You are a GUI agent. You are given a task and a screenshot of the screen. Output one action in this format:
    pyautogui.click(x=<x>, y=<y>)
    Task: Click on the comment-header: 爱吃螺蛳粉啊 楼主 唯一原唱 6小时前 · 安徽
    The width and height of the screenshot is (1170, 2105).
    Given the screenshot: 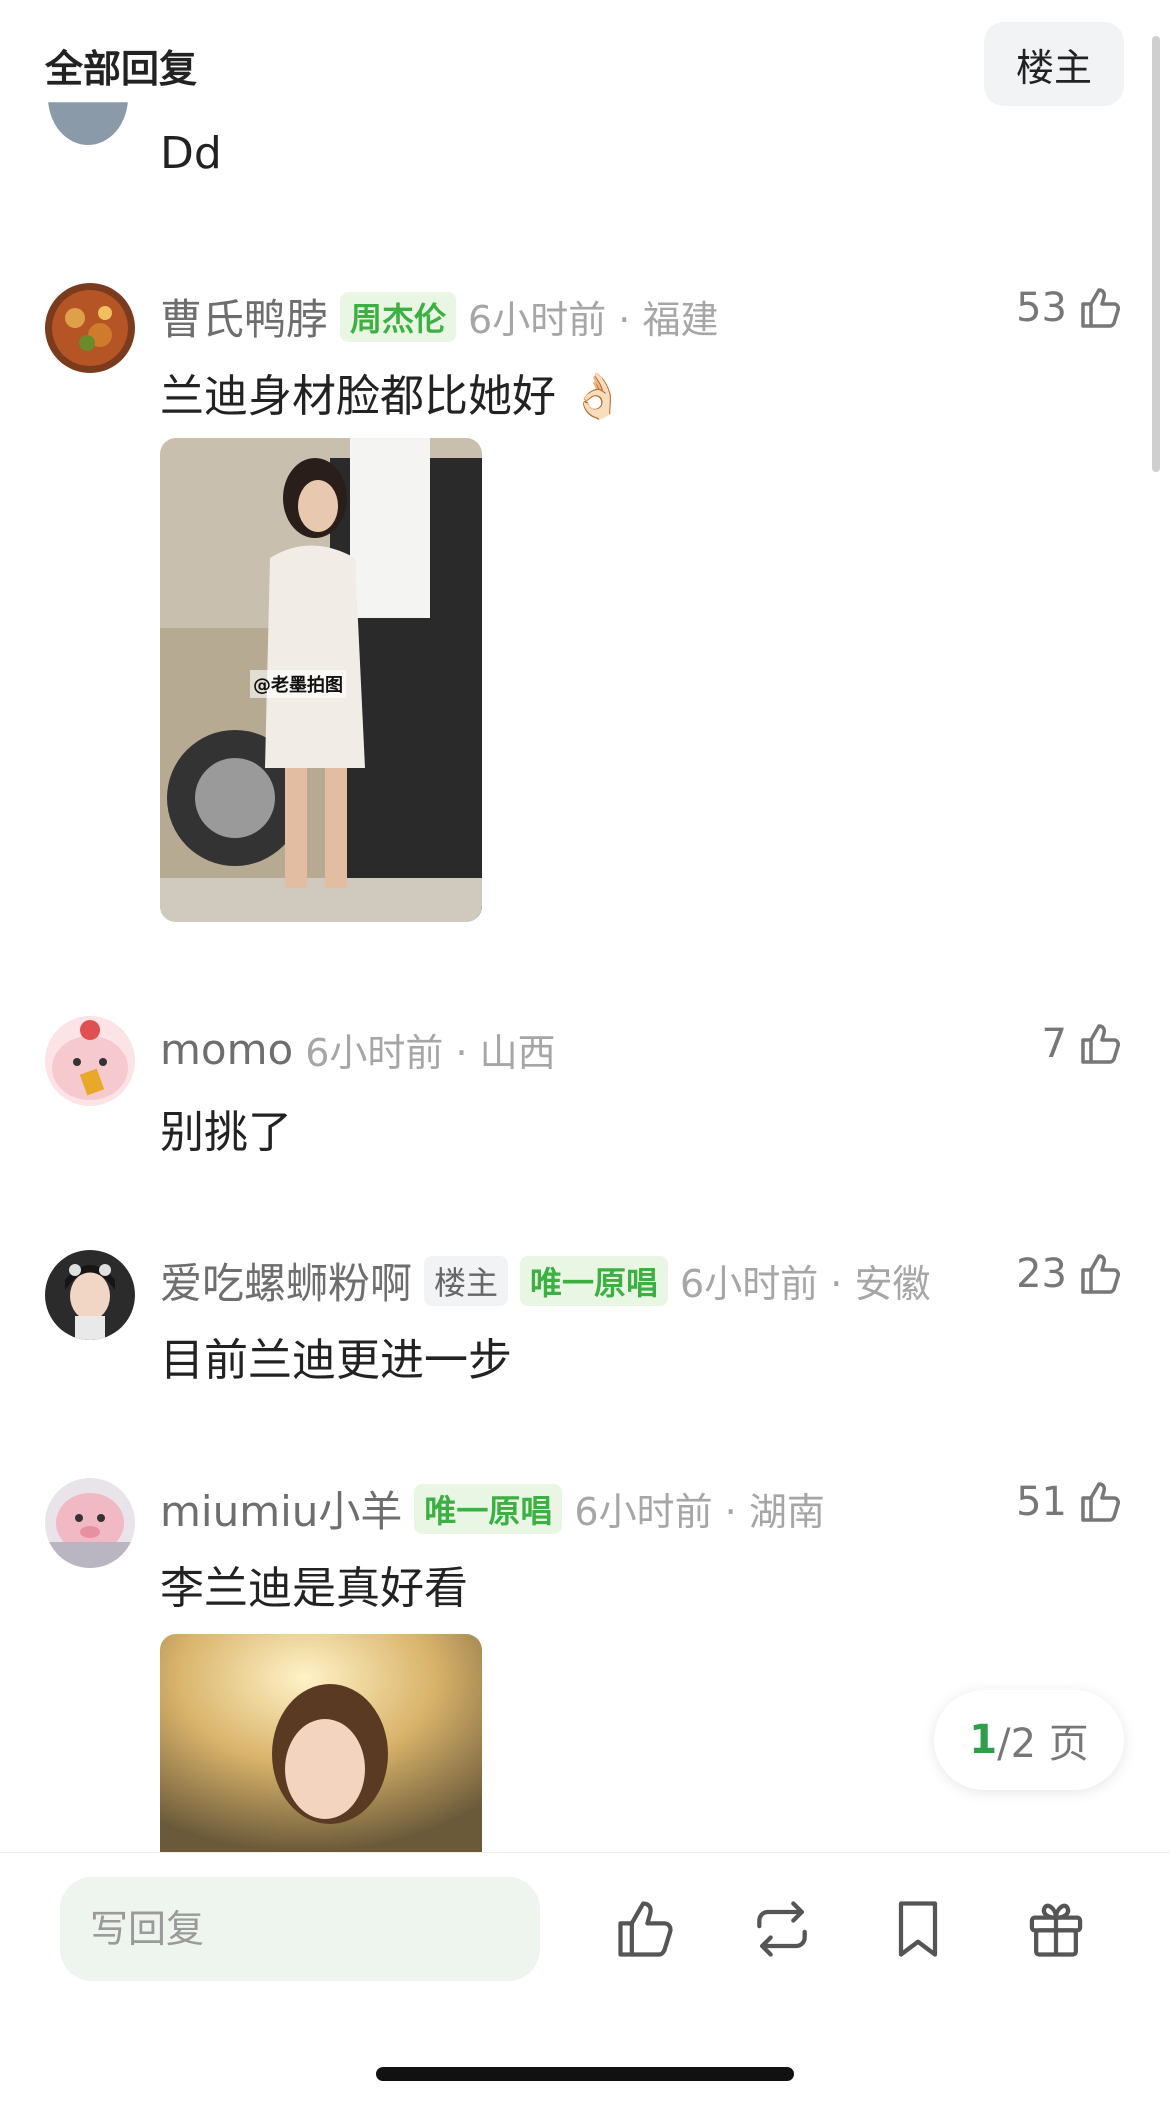 What is the action you would take?
    pyautogui.click(x=545, y=1280)
    